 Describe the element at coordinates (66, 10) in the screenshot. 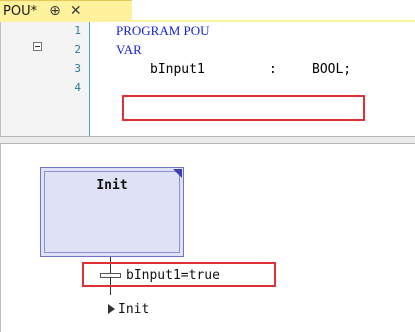

I see `tab-pou: POU* ⊕ ✕` at that location.